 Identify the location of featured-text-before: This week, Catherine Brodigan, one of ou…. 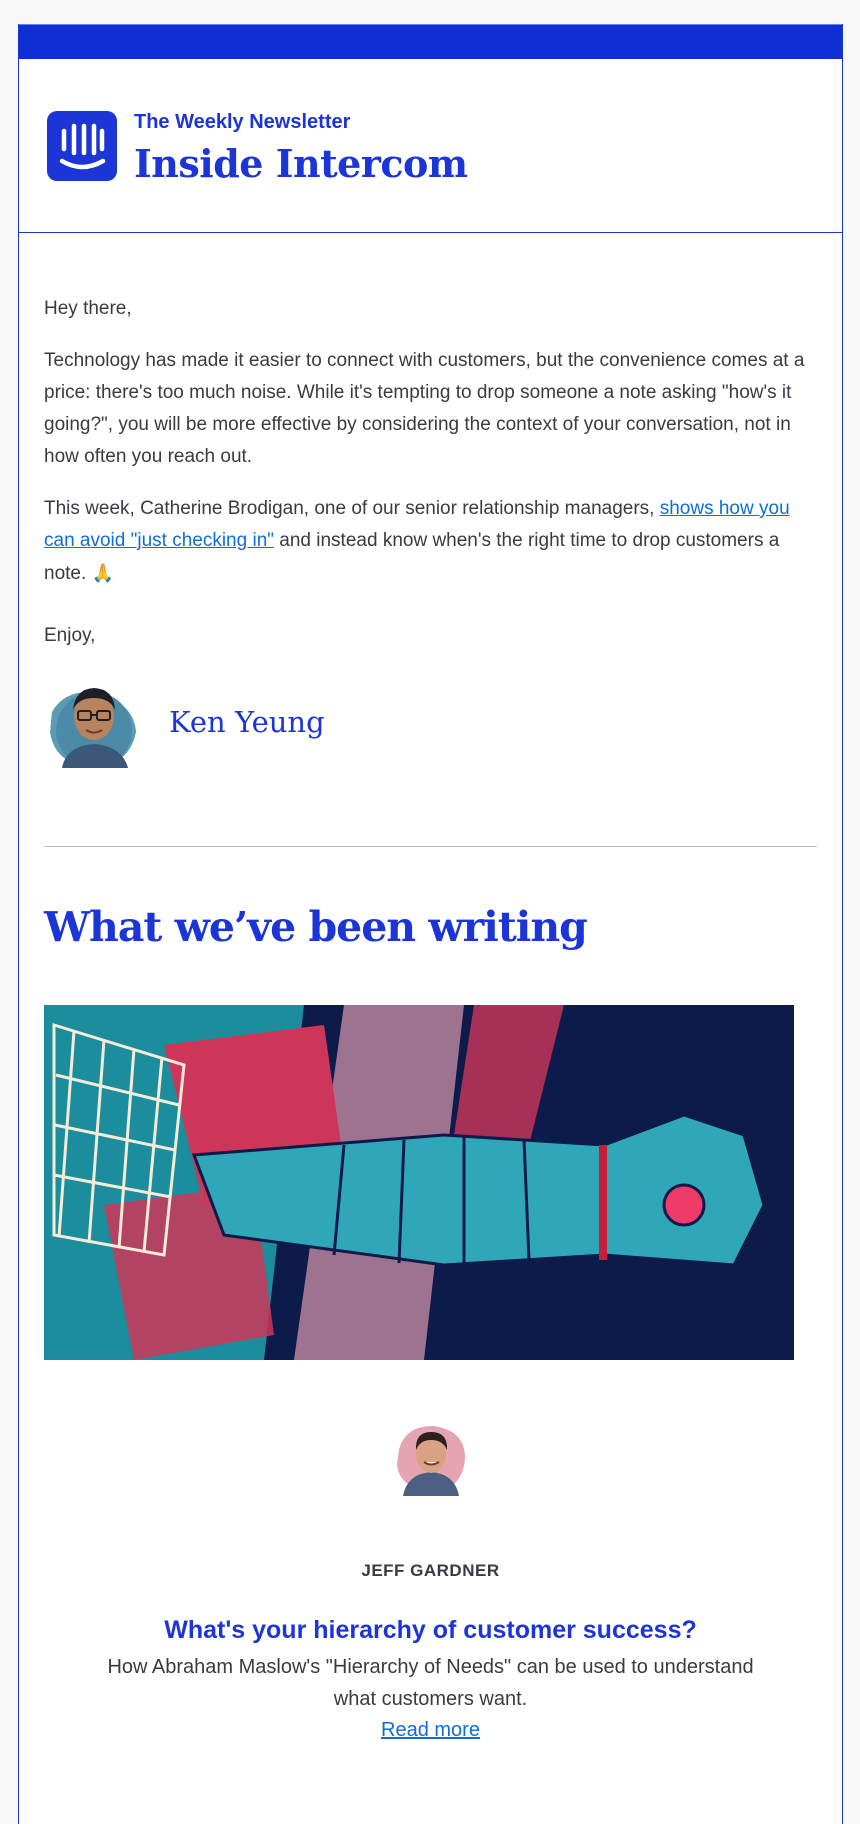
(352, 508).